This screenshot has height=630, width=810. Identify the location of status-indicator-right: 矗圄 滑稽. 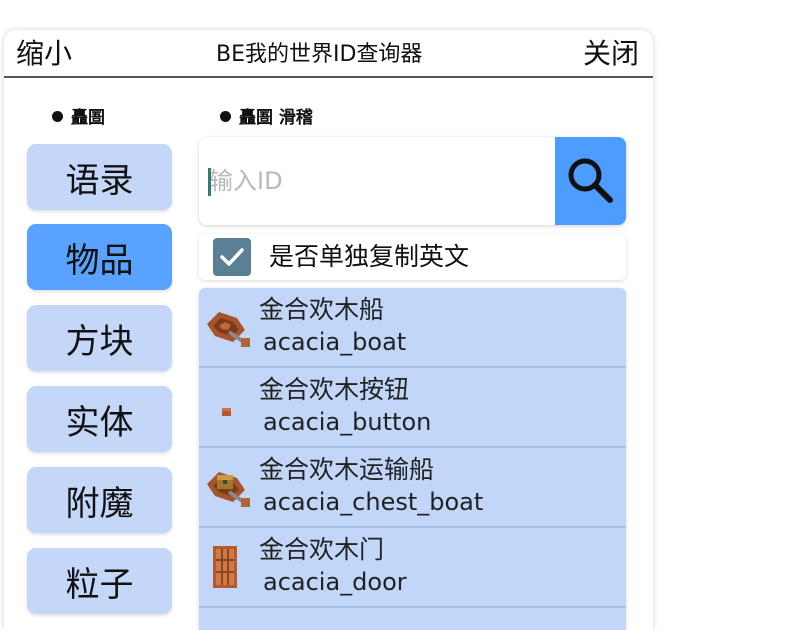
(266, 118).